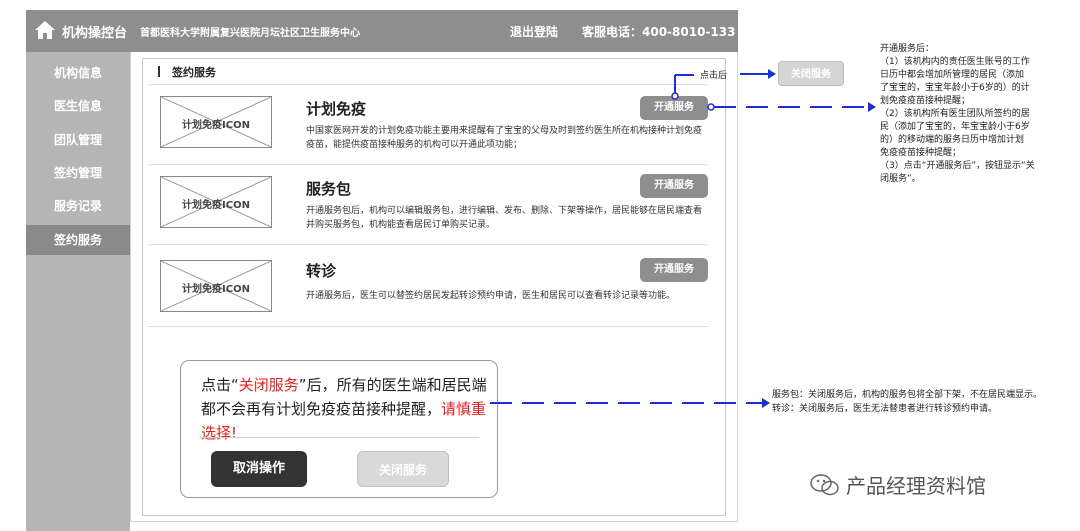 The image size is (1080, 531). What do you see at coordinates (952, 140) in the screenshot?
I see `note-line: 的）的移动端的服务日历中增加计划` at bounding box center [952, 140].